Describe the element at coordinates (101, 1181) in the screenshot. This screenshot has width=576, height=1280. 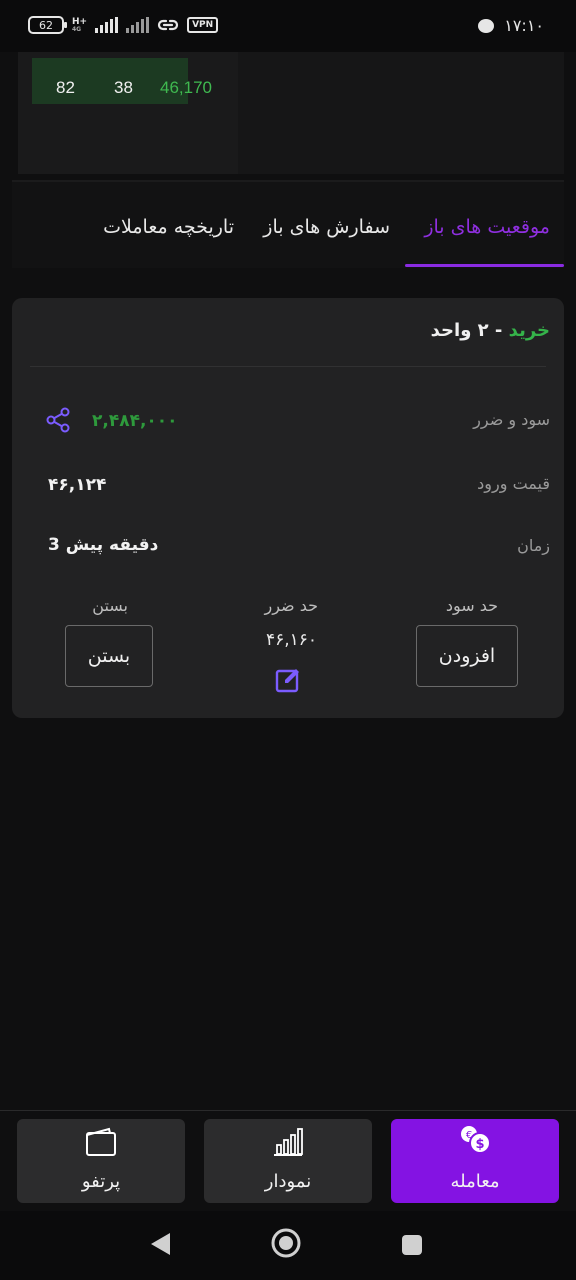
I see `nav-portfolio-label: پرتفو` at that location.